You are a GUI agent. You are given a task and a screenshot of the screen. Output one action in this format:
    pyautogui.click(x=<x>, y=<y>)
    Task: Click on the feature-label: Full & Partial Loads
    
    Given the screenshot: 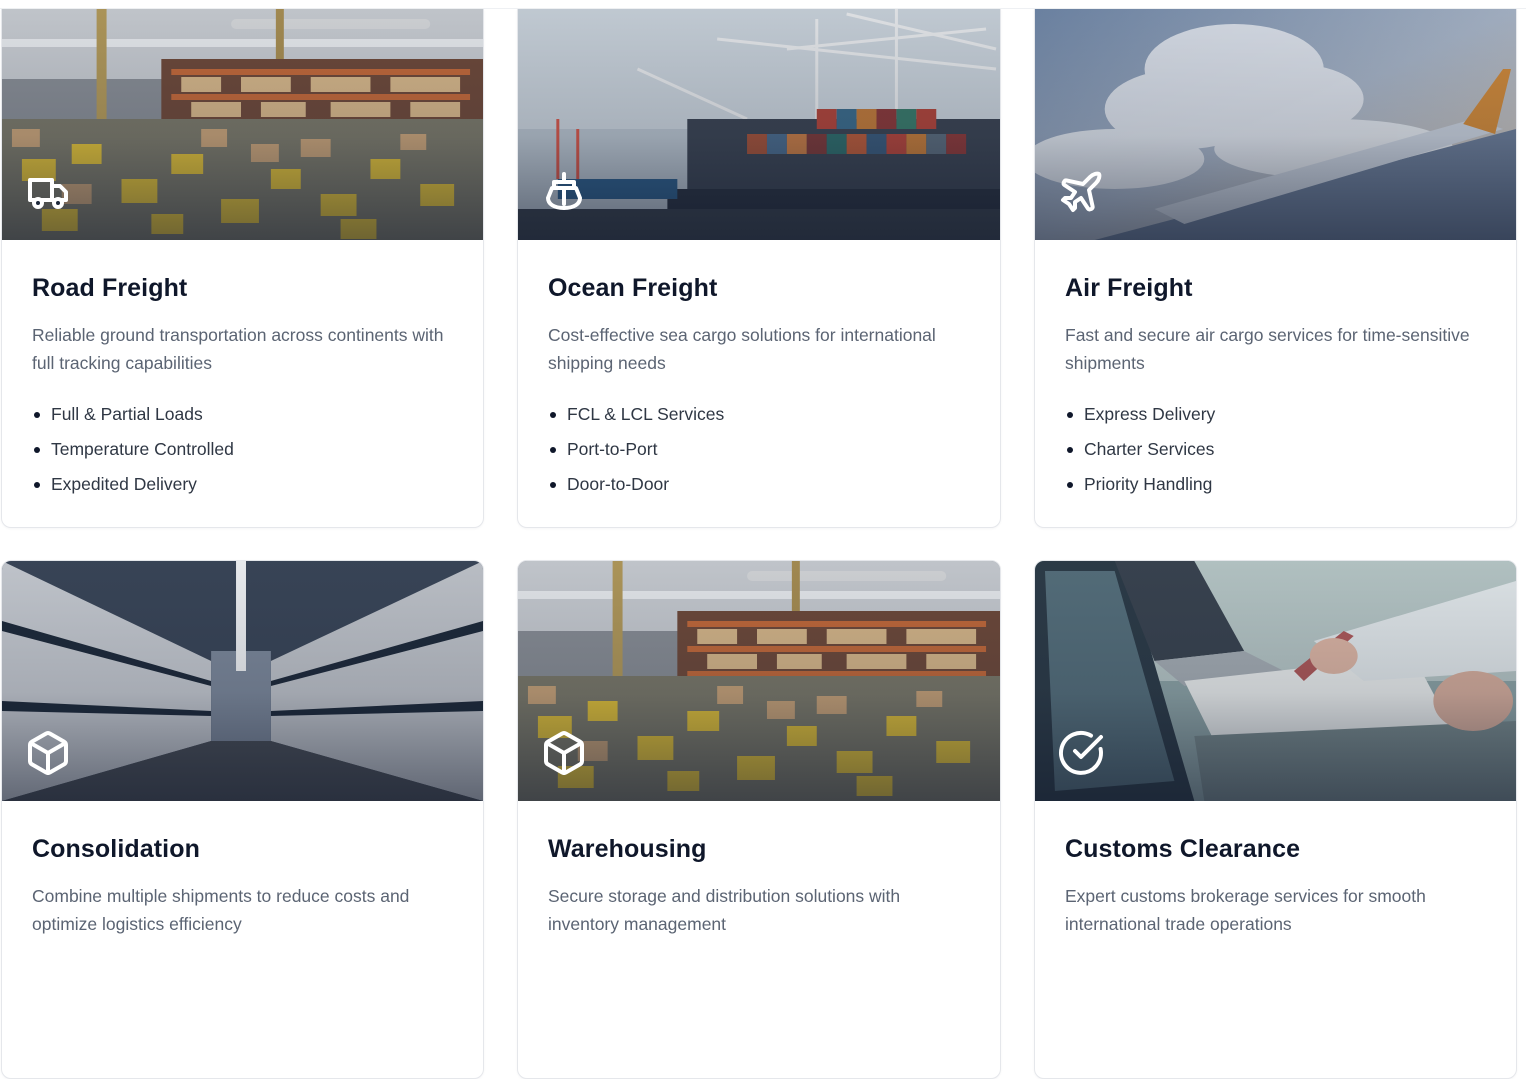 What is the action you would take?
    pyautogui.click(x=127, y=414)
    